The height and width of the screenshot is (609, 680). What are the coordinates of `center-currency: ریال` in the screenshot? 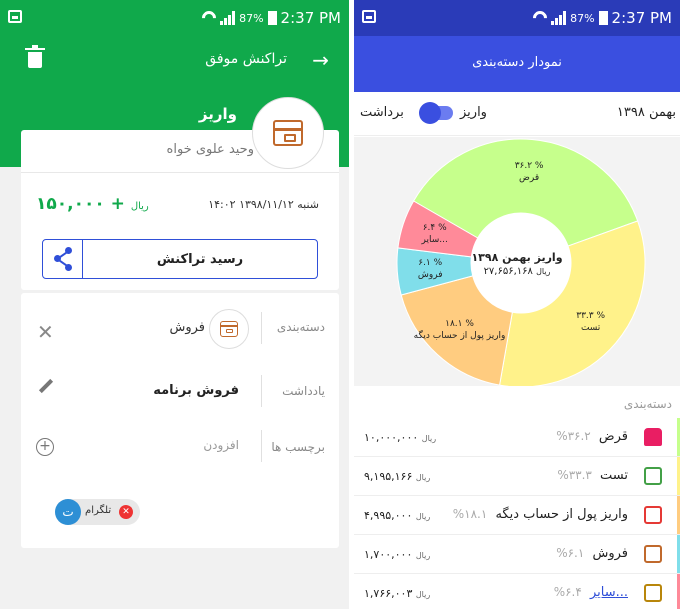 It's located at (543, 271).